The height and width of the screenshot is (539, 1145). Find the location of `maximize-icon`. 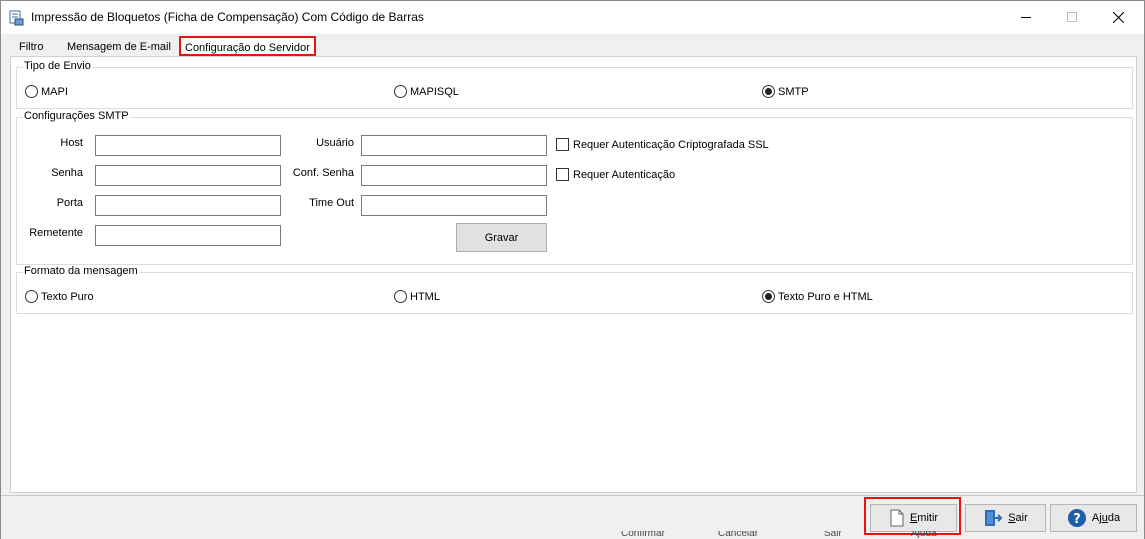

maximize-icon is located at coordinates (1071, 17).